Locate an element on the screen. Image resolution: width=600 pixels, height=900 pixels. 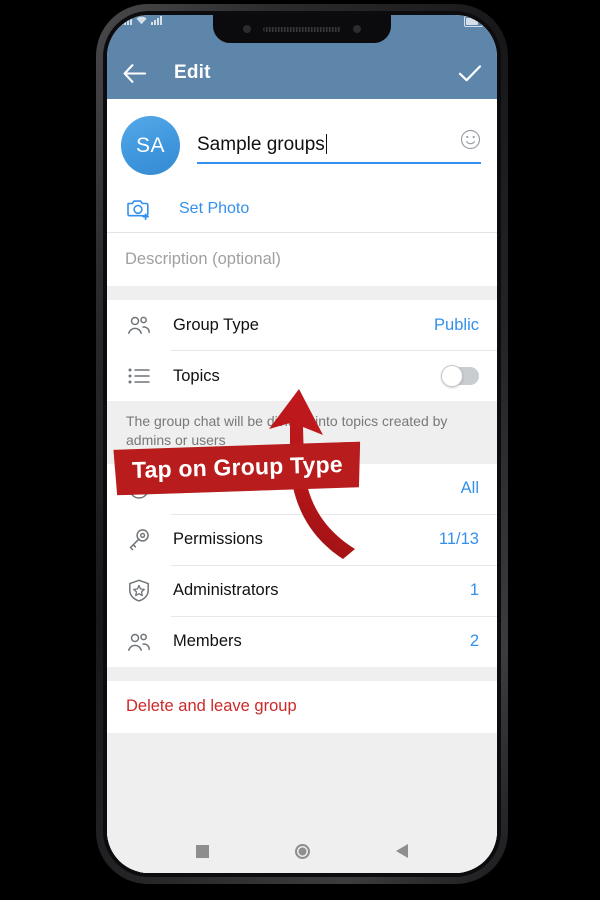
row-topics-label: Topics is located at coordinates (196, 375).